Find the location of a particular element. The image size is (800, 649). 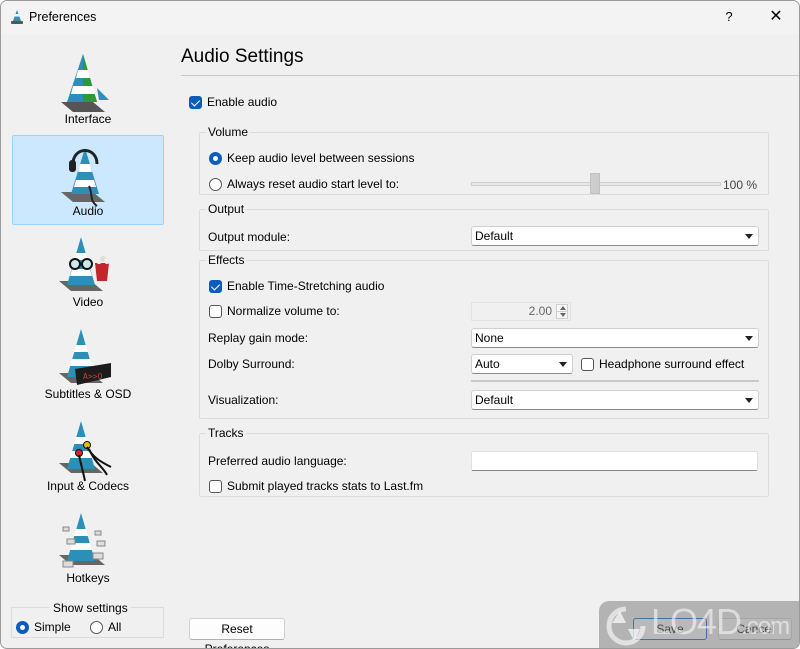

vlc-cone-interface-icon is located at coordinates (85, 83).